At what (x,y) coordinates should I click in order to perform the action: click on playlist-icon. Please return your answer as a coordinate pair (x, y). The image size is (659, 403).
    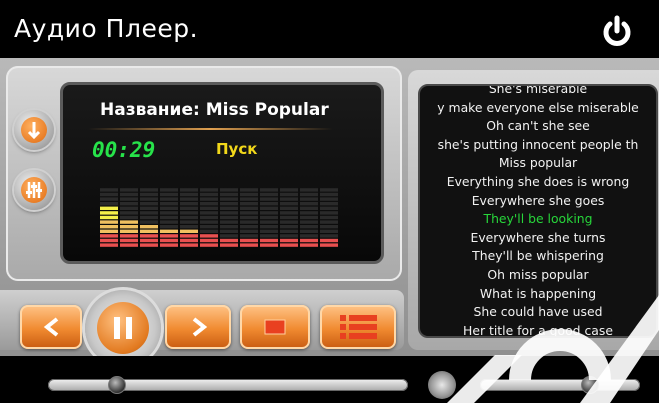
    Looking at the image, I should click on (358, 327).